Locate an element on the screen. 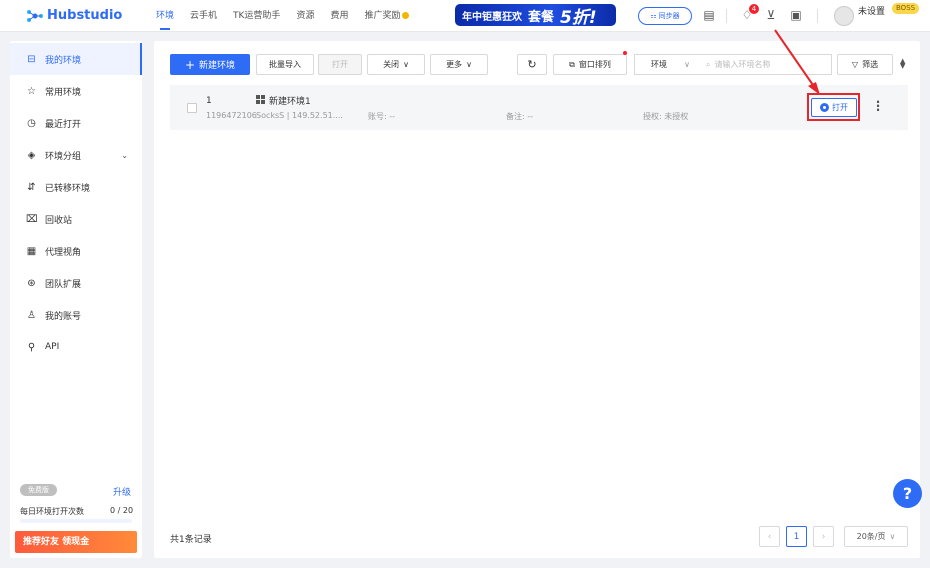  sidebar-item-my-account: ♙ 我的账号 is located at coordinates (76, 315).